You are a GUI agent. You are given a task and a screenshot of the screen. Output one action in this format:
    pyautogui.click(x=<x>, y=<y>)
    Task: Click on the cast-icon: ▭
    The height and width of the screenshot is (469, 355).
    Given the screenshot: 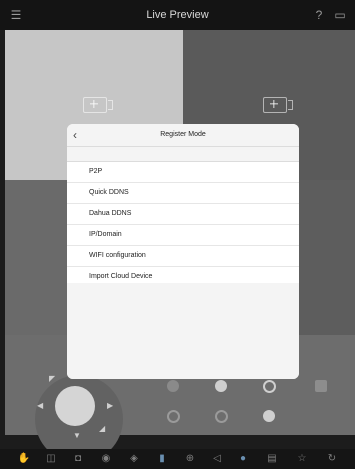 What is the action you would take?
    pyautogui.click(x=340, y=15)
    